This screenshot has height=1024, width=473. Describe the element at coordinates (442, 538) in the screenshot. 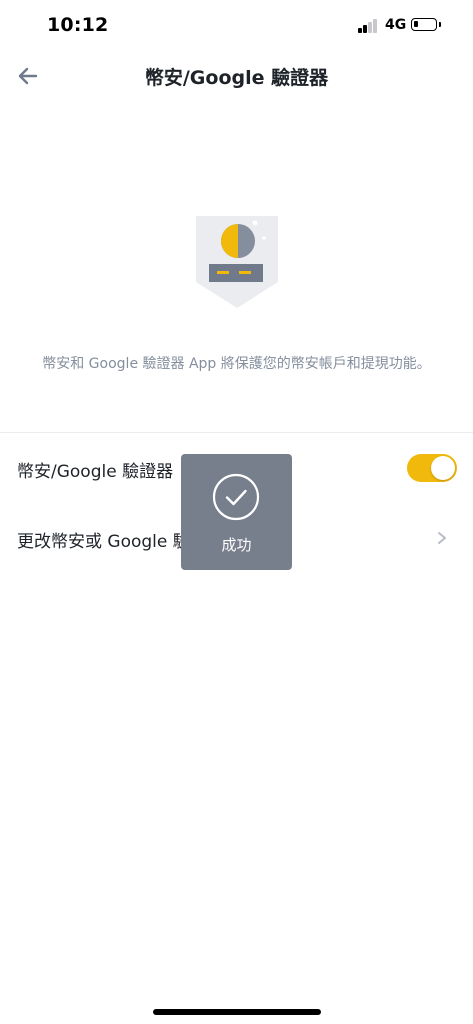

I see `chevron-right-icon` at that location.